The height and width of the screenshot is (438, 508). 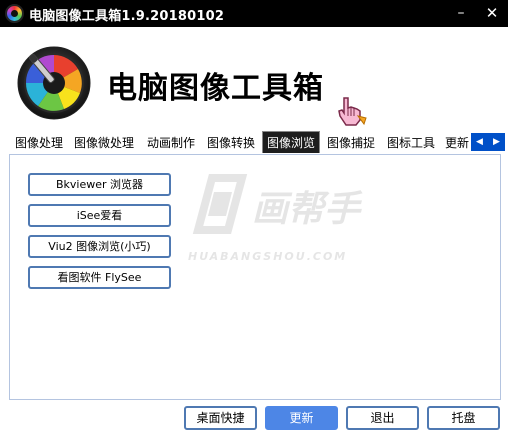 I want to click on tab-scroll-right-icon: ▶, so click(x=496, y=142).